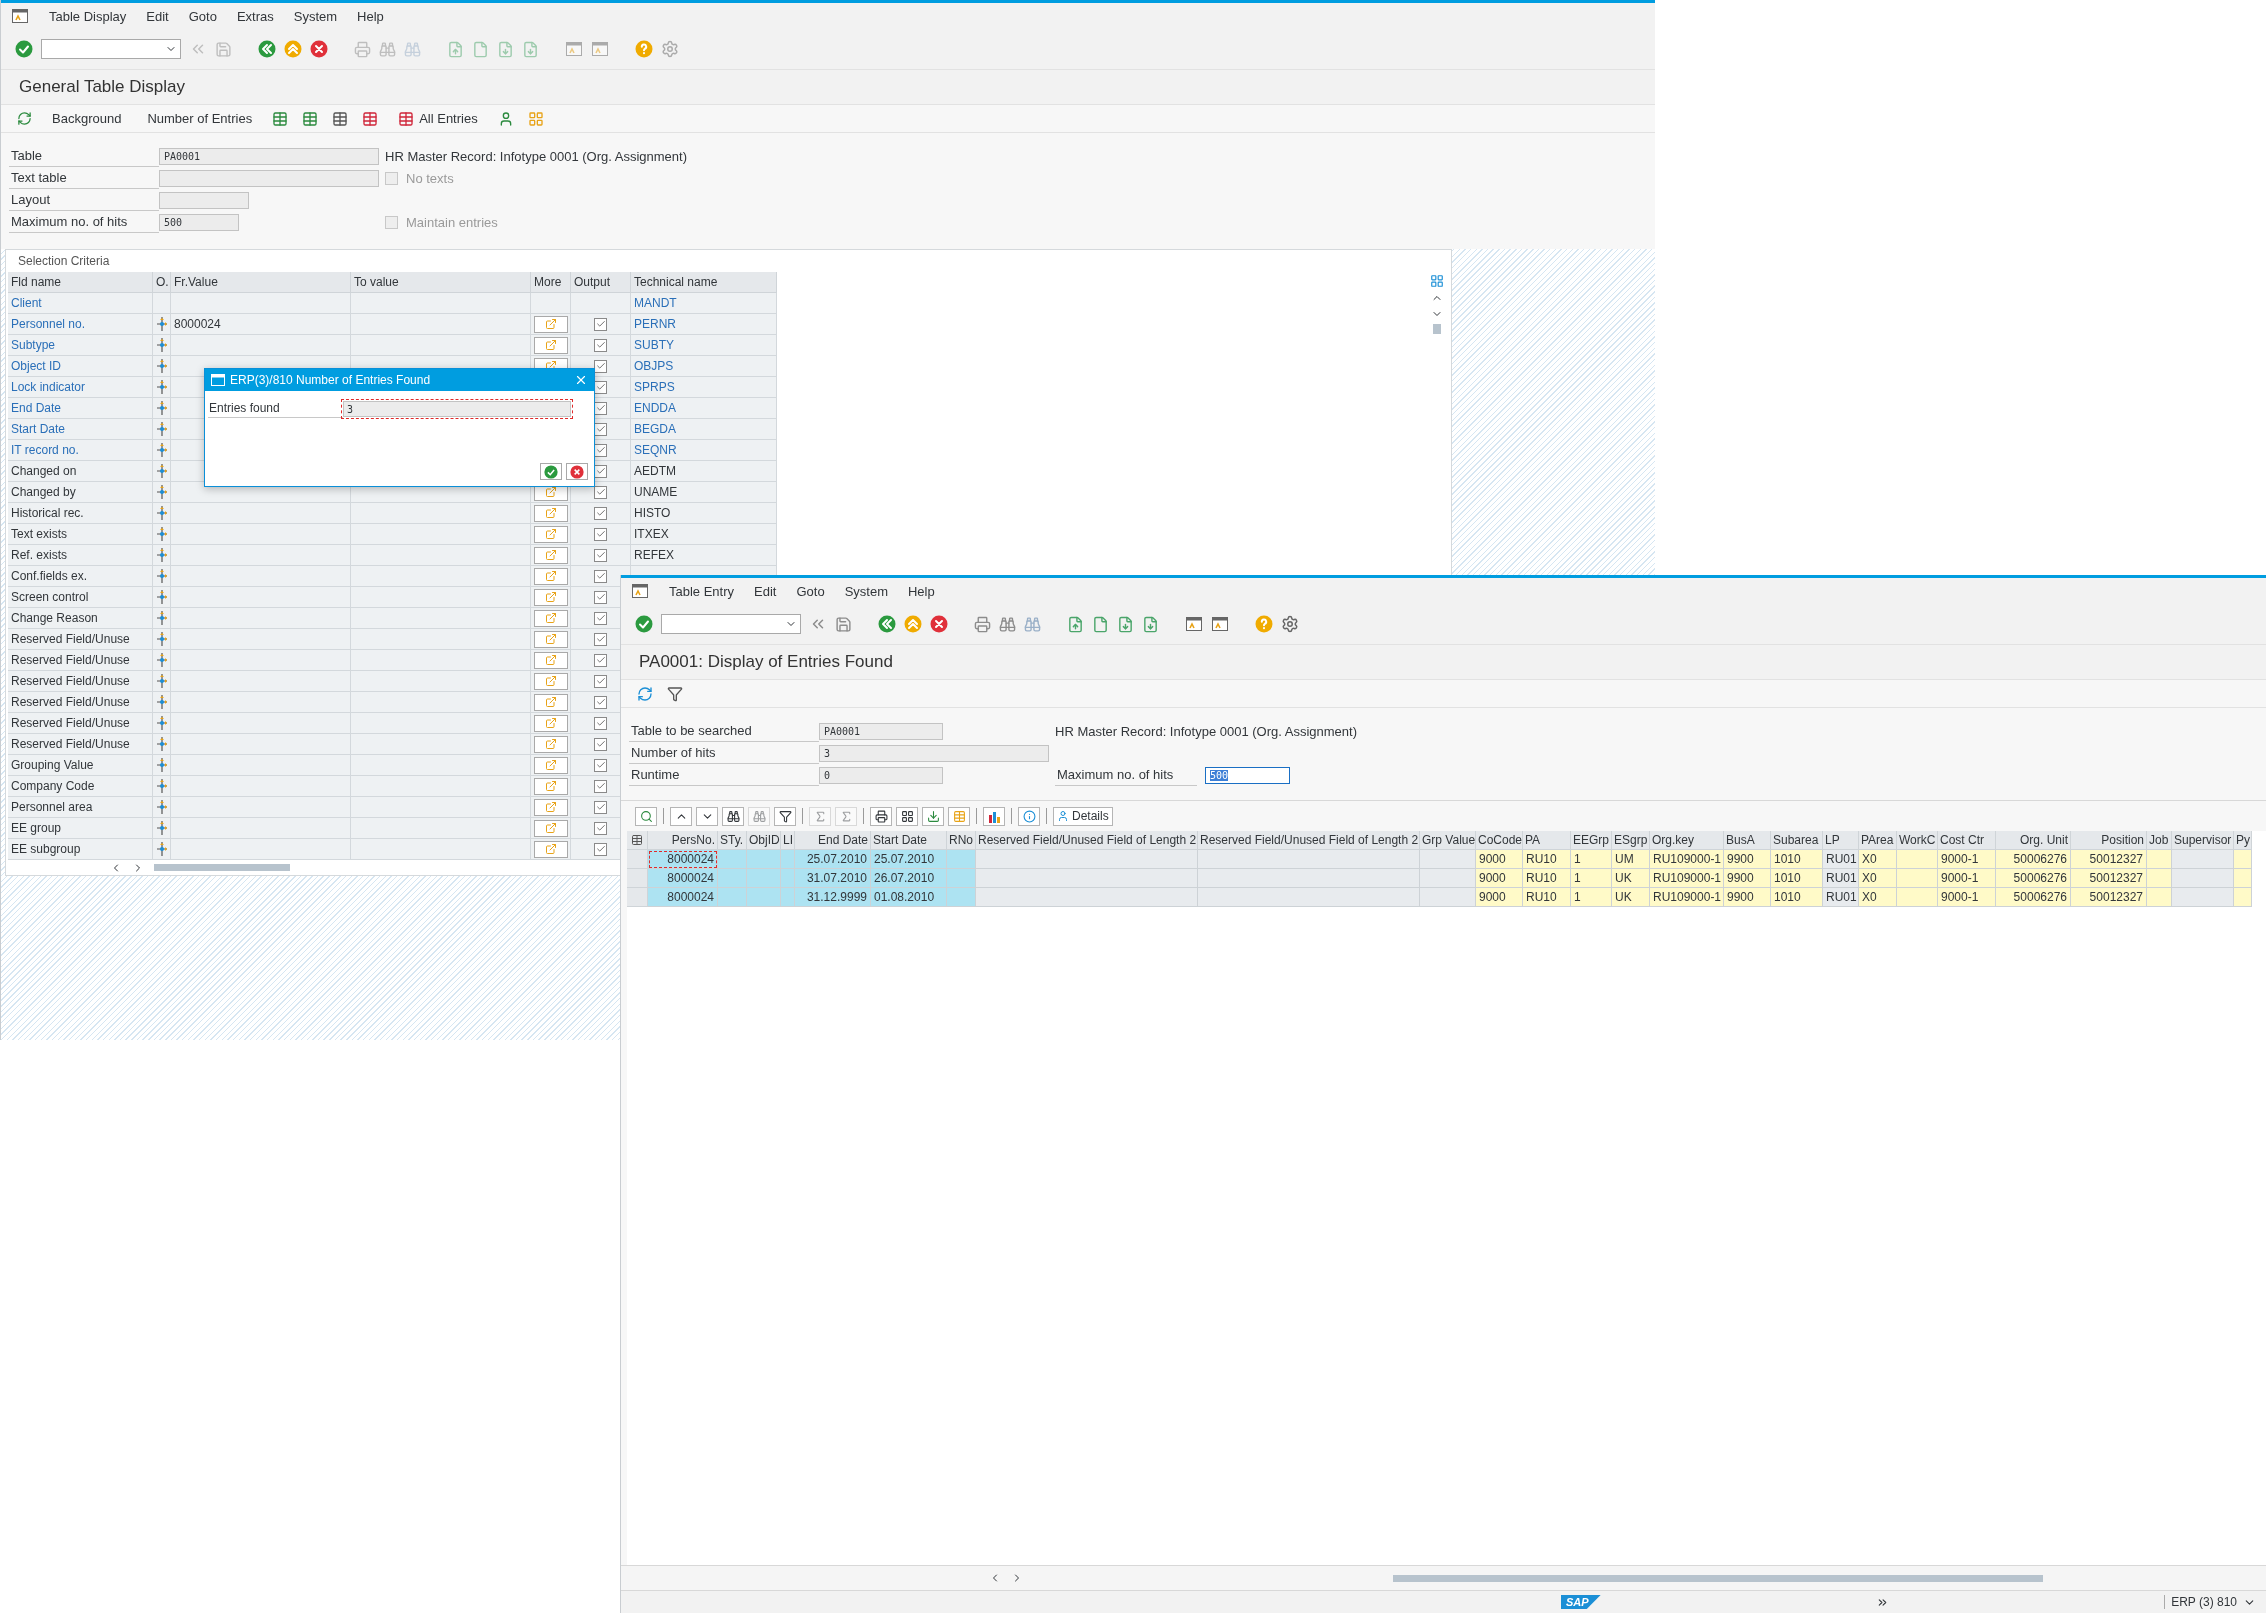 The height and width of the screenshot is (1613, 2266). Describe the element at coordinates (764, 840) in the screenshot. I see `column-header: ObjID` at that location.